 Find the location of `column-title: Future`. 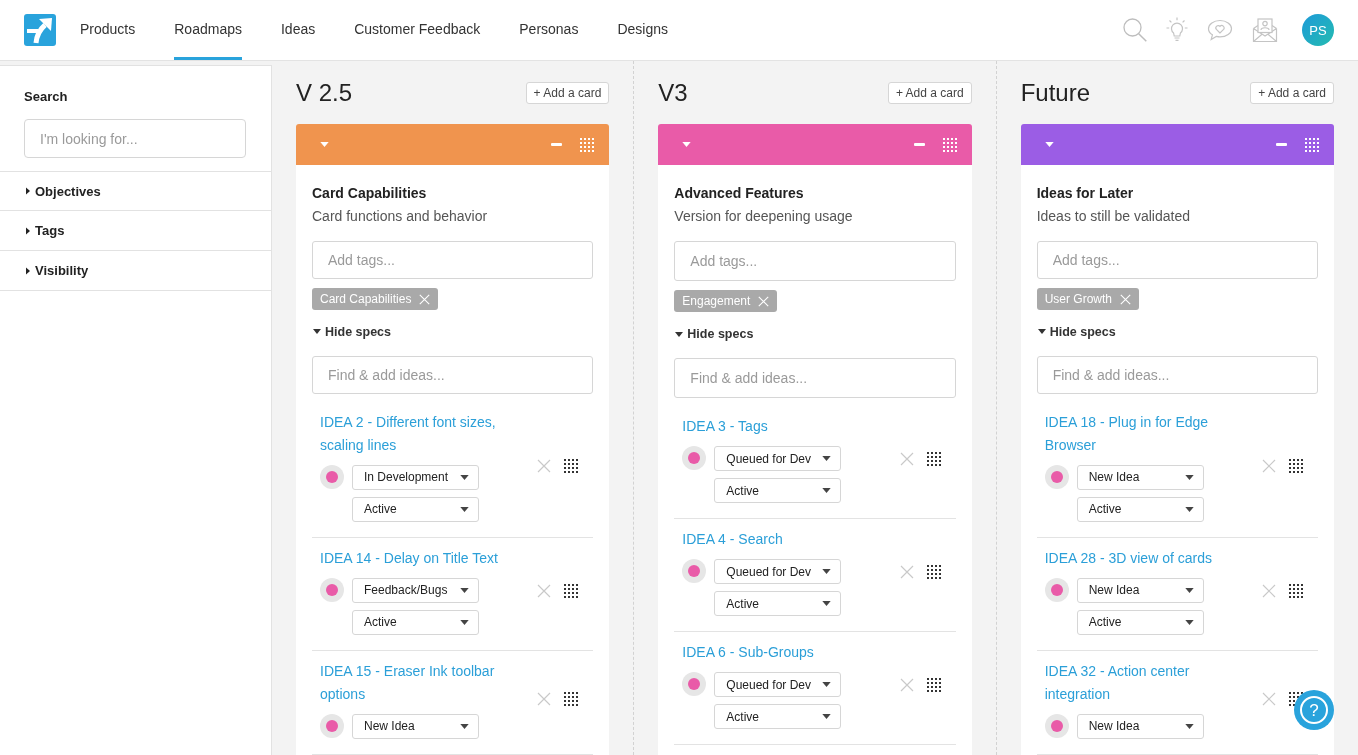

column-title: Future is located at coordinates (1055, 93).